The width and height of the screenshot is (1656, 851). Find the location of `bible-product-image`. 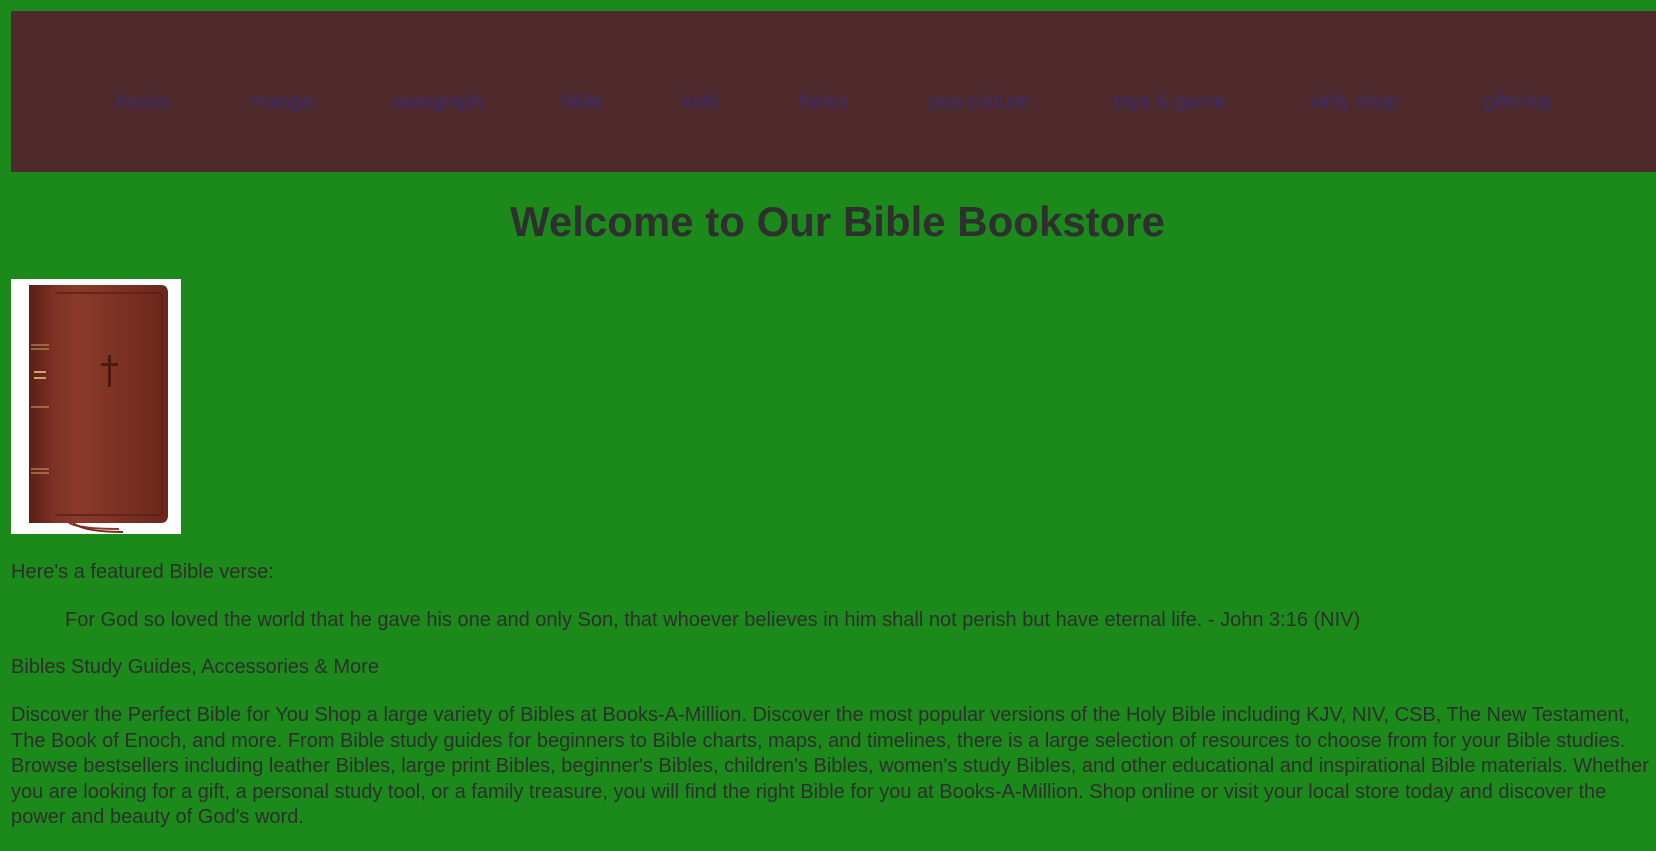

bible-product-image is located at coordinates (96, 406).